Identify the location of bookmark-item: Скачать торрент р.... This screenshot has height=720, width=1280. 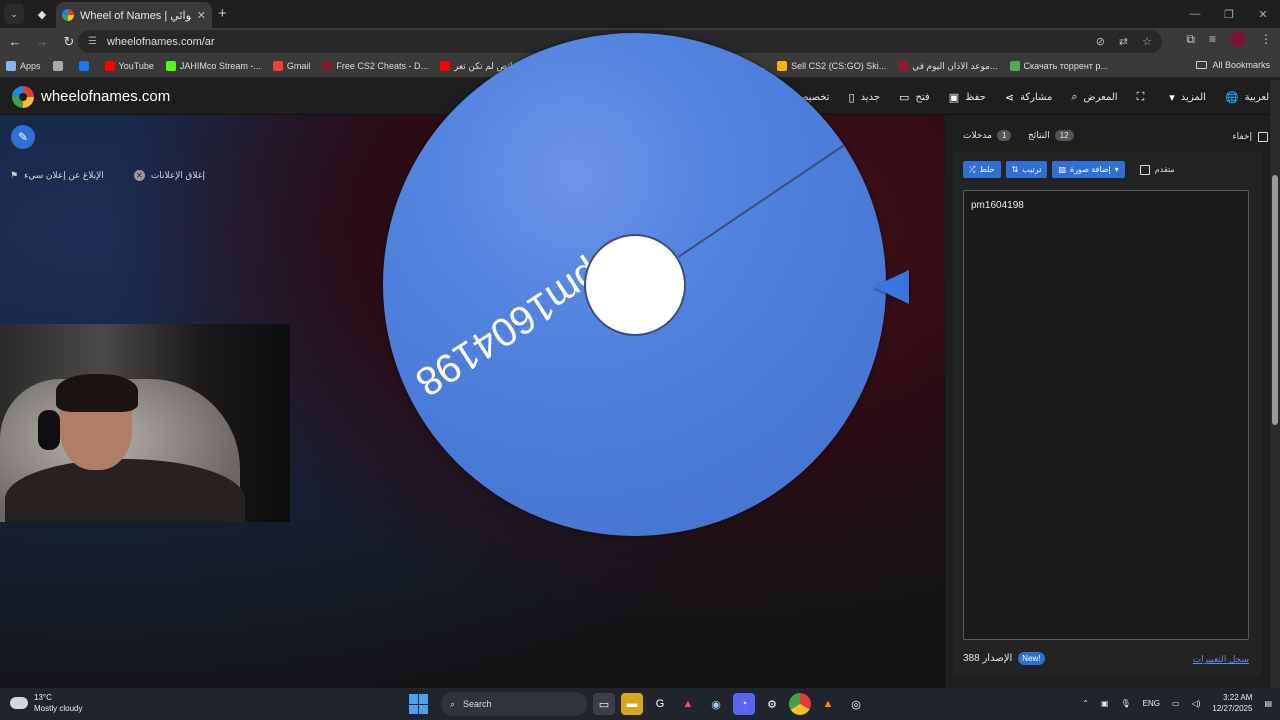
(1058, 66).